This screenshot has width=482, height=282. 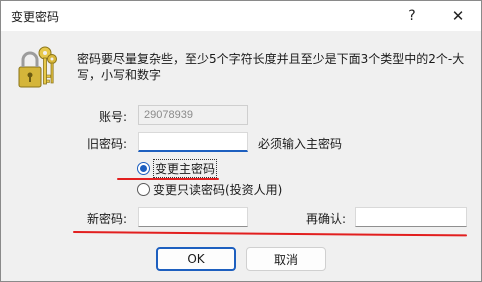 I want to click on confirm-password-label: 再确认:, so click(x=326, y=219).